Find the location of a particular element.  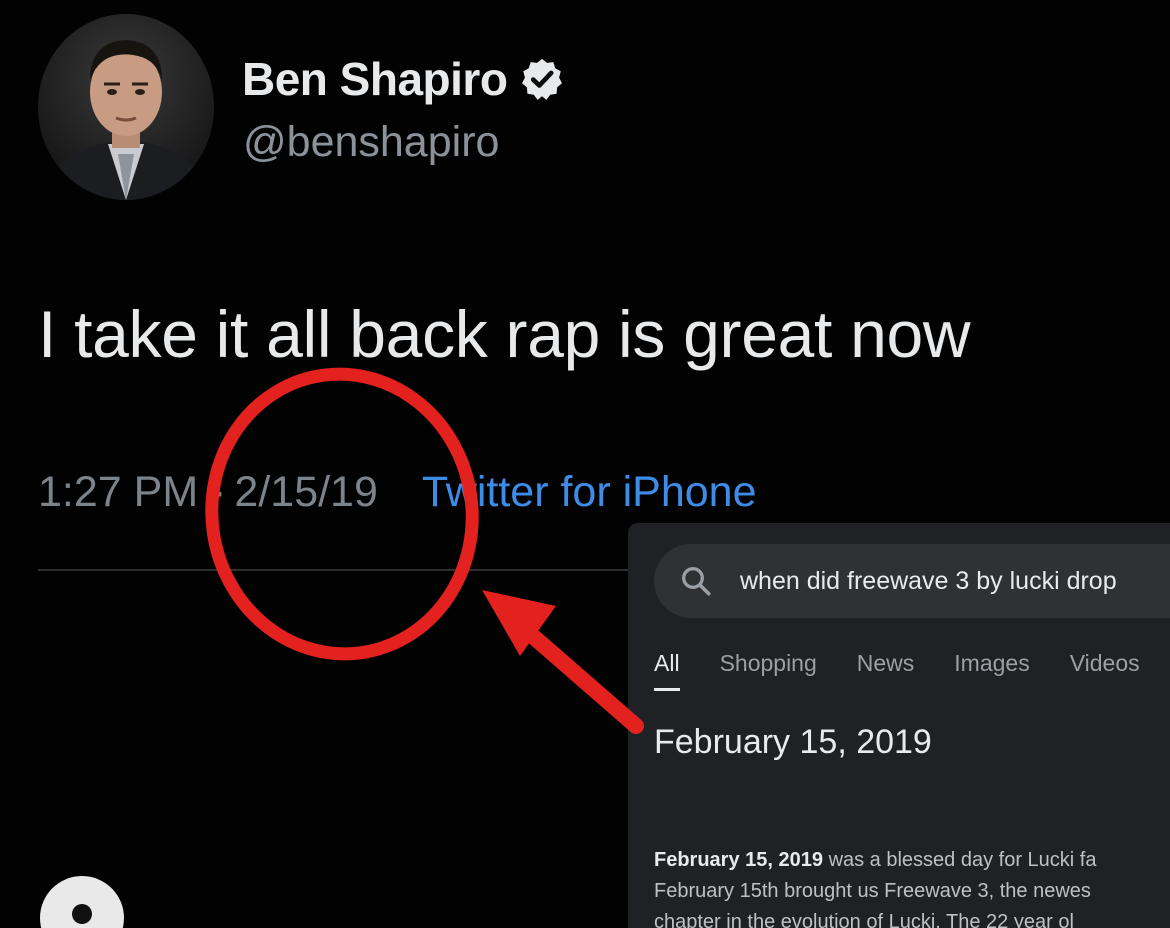

tweet-date: 2/15/19 is located at coordinates (305, 492).